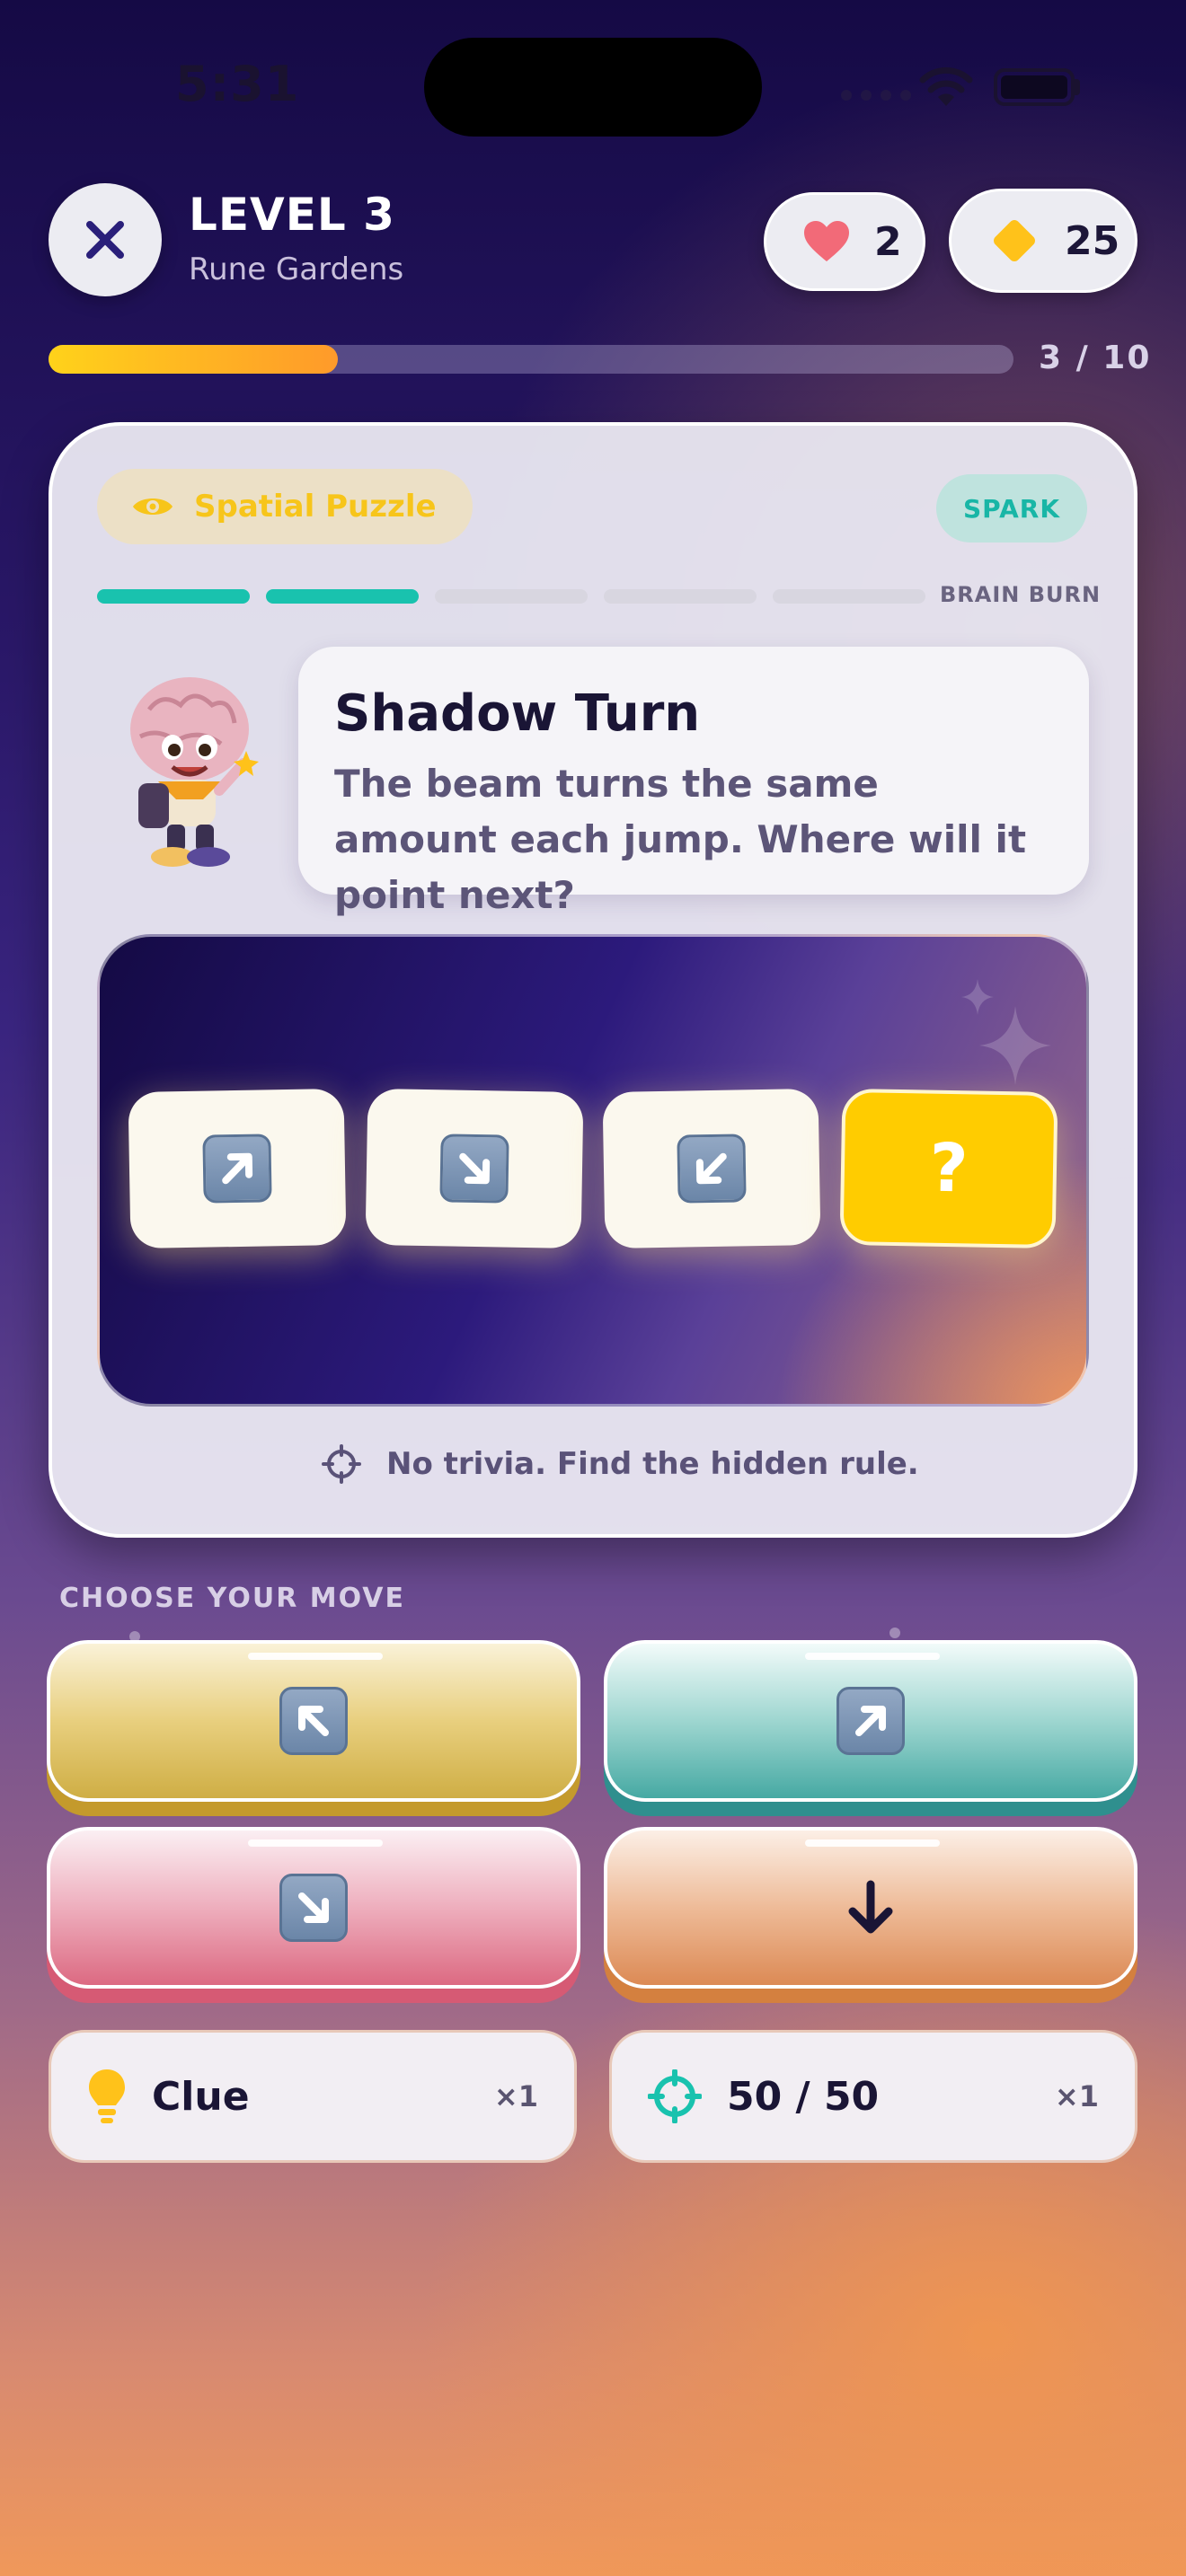 The height and width of the screenshot is (2576, 1186). I want to click on close-icon, so click(105, 240).